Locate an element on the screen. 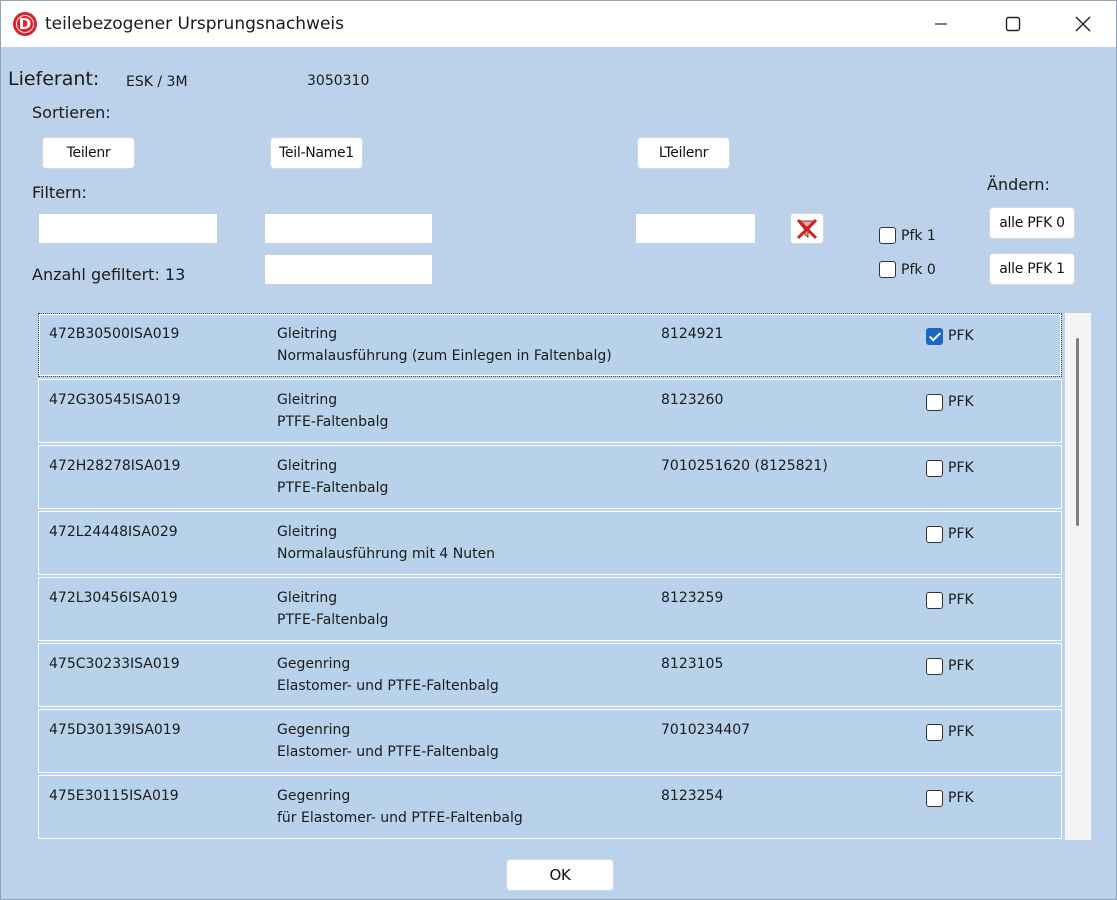 This screenshot has height=900, width=1117. lteilenr-cell: 8123254 is located at coordinates (692, 796).